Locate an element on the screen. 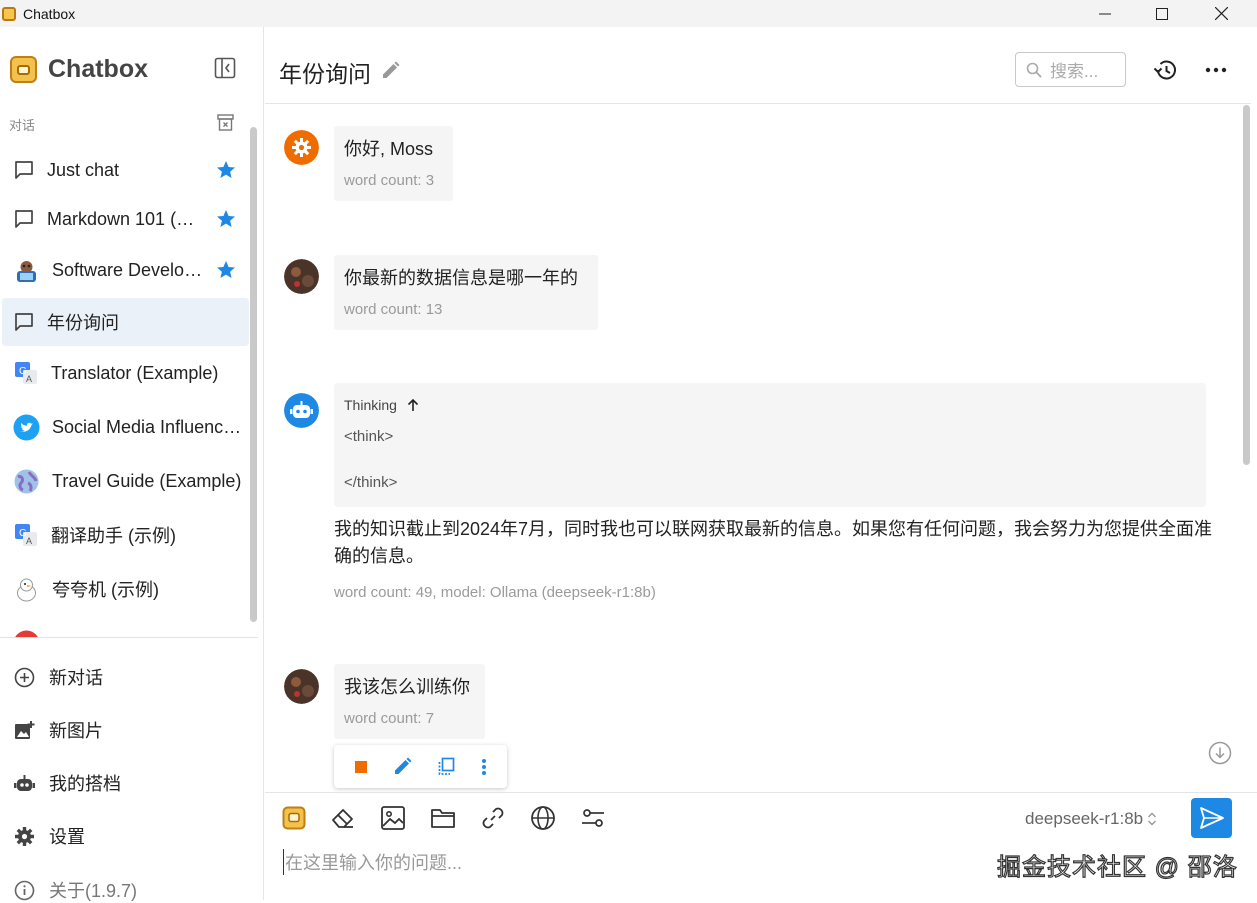 This screenshot has height=903, width=1257. conversation-label: Software Developer (Example) is located at coordinates (128, 269).